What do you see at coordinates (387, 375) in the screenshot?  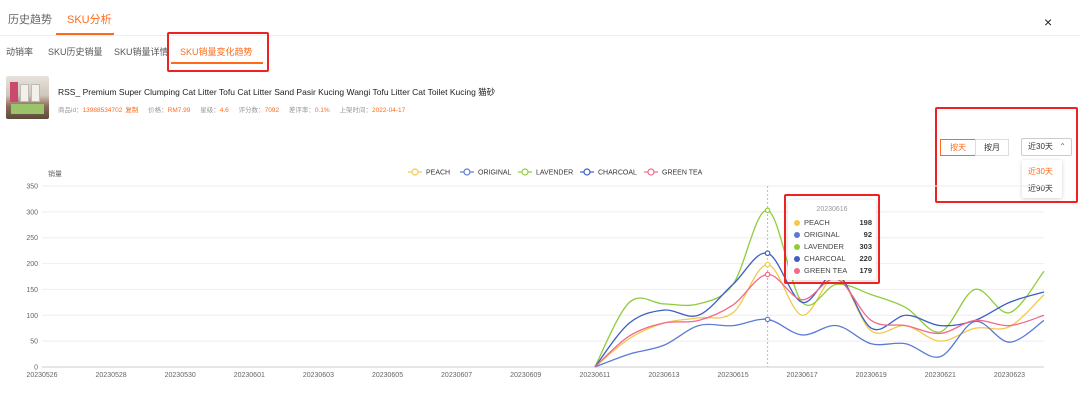 I see `x-tick-label: 20230605` at bounding box center [387, 375].